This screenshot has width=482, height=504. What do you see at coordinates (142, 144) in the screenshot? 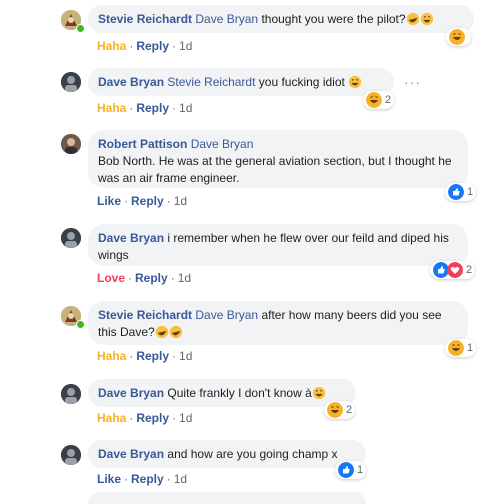
I see `comment-author: Robert Pattison` at bounding box center [142, 144].